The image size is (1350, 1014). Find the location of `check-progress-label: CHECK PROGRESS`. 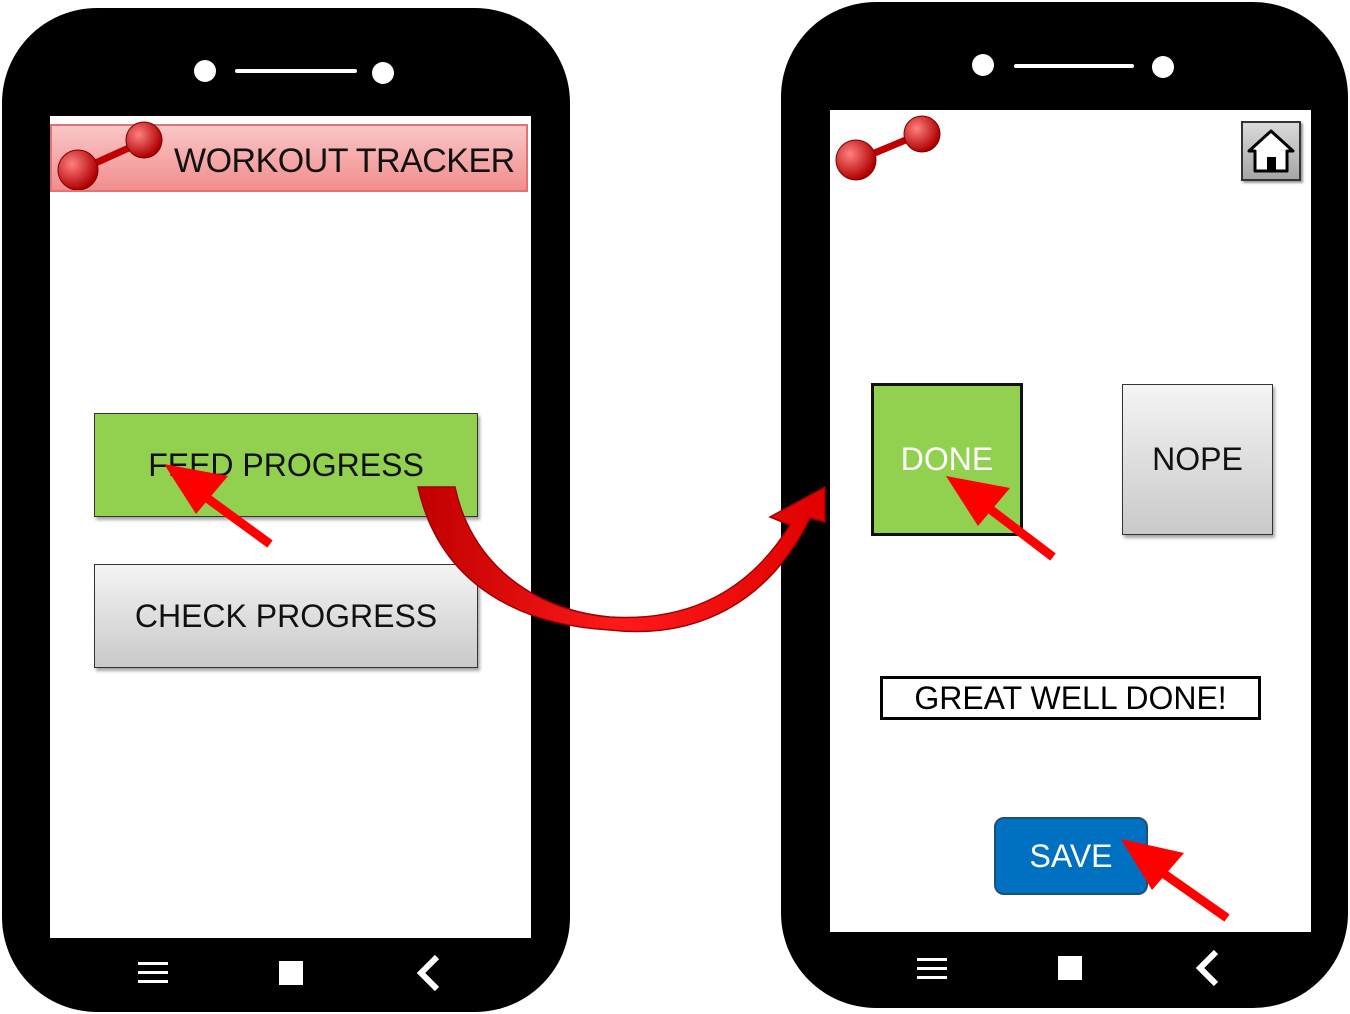

check-progress-label: CHECK PROGRESS is located at coordinates (286, 615).